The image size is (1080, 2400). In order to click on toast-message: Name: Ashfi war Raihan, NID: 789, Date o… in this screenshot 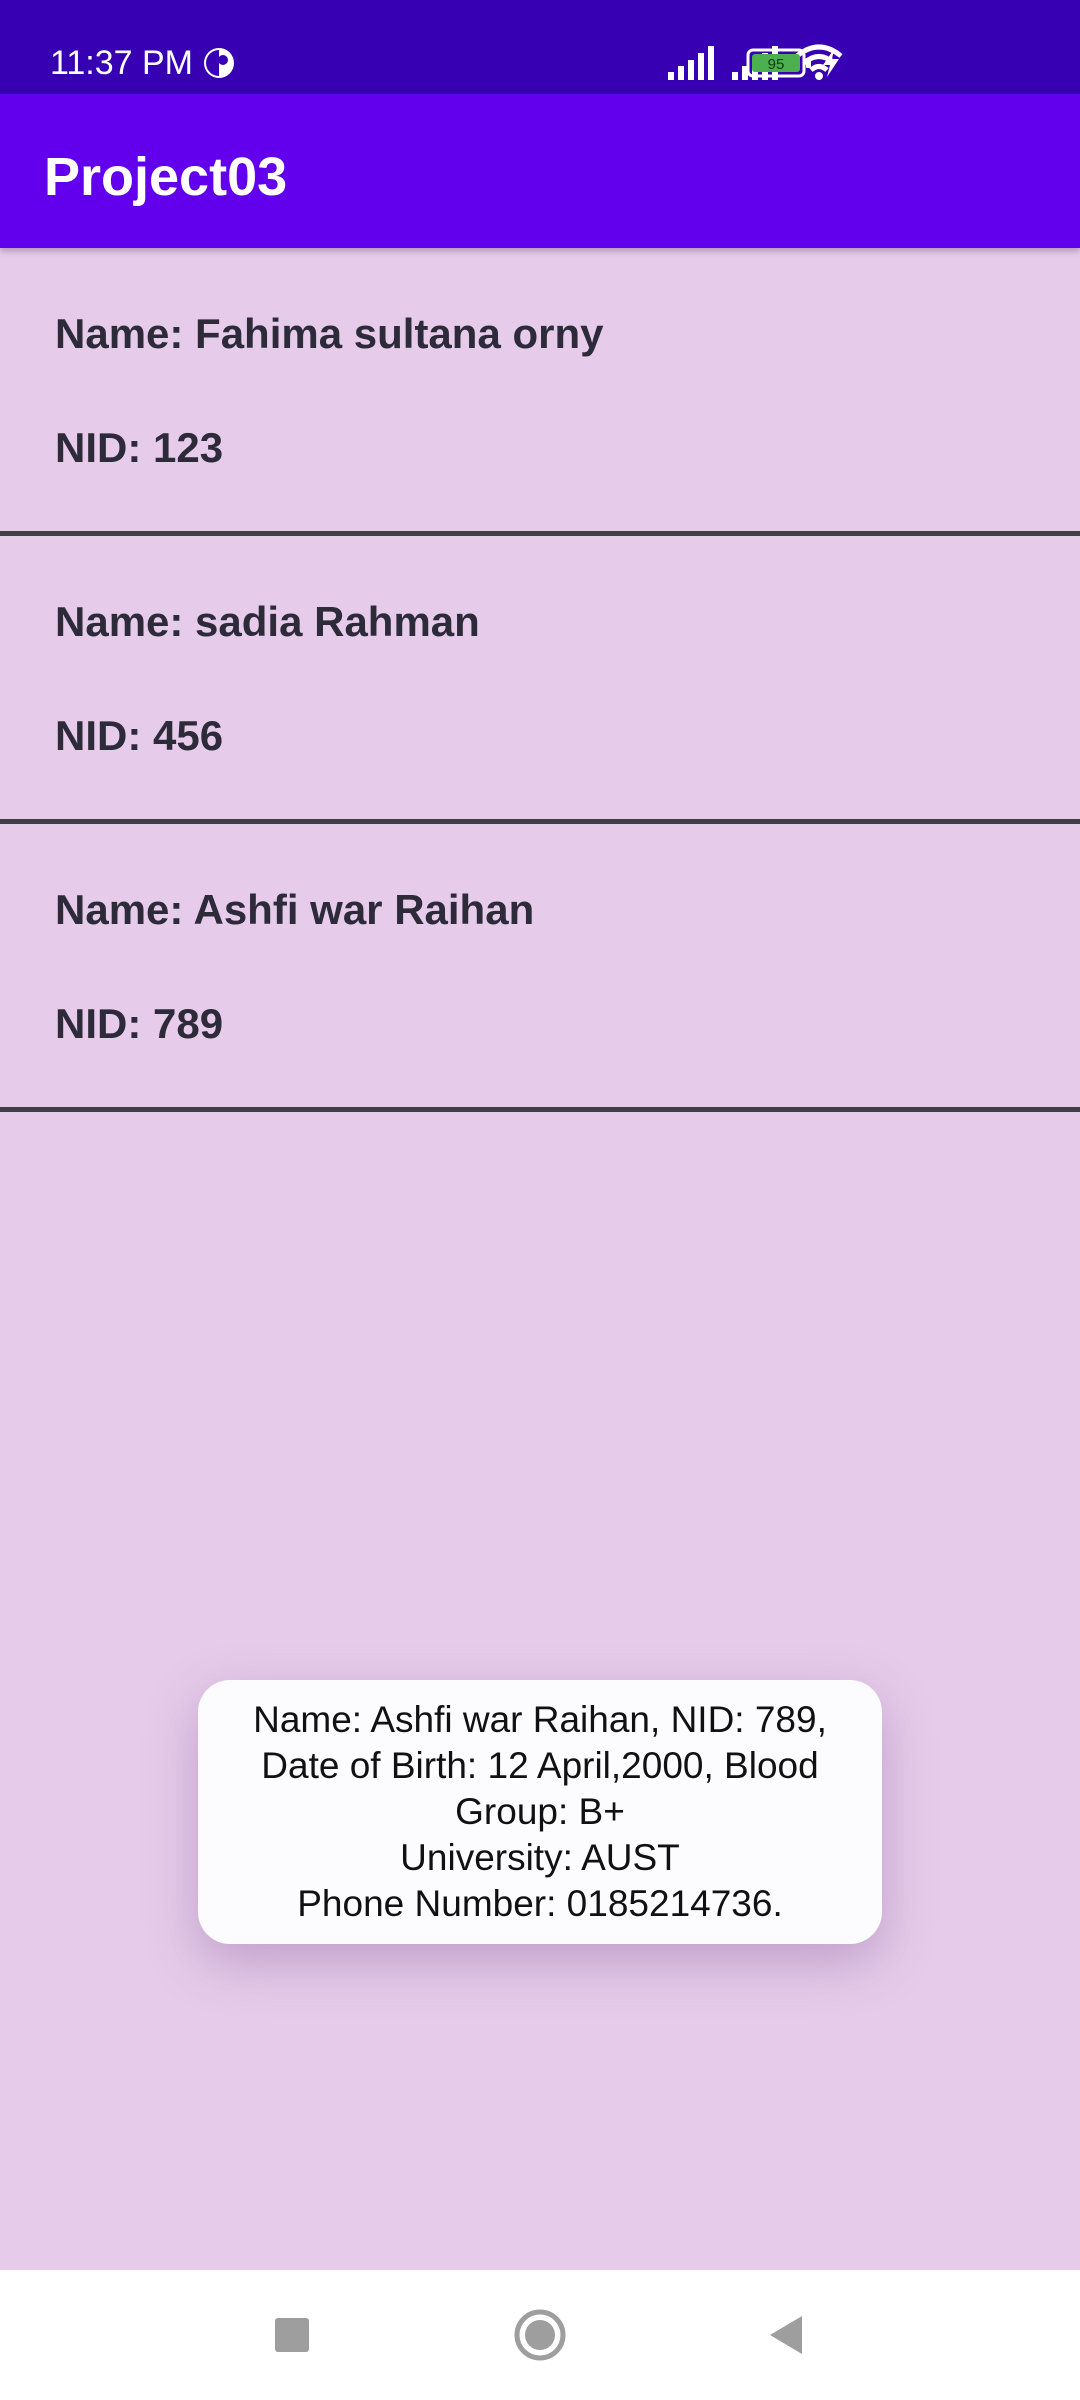, I will do `click(540, 1812)`.